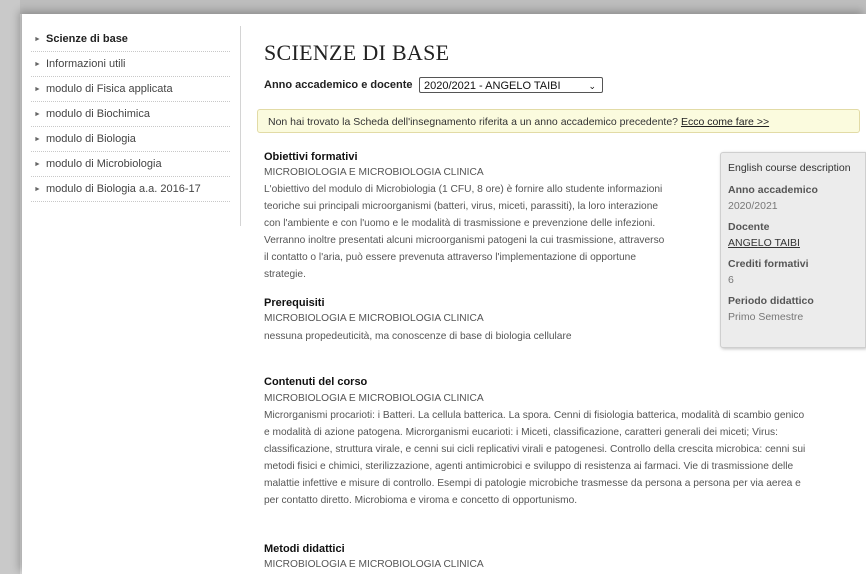  Describe the element at coordinates (492, 86) in the screenshot. I see `year-select-value: 2020/2021 - ANGELO TAIBI` at that location.